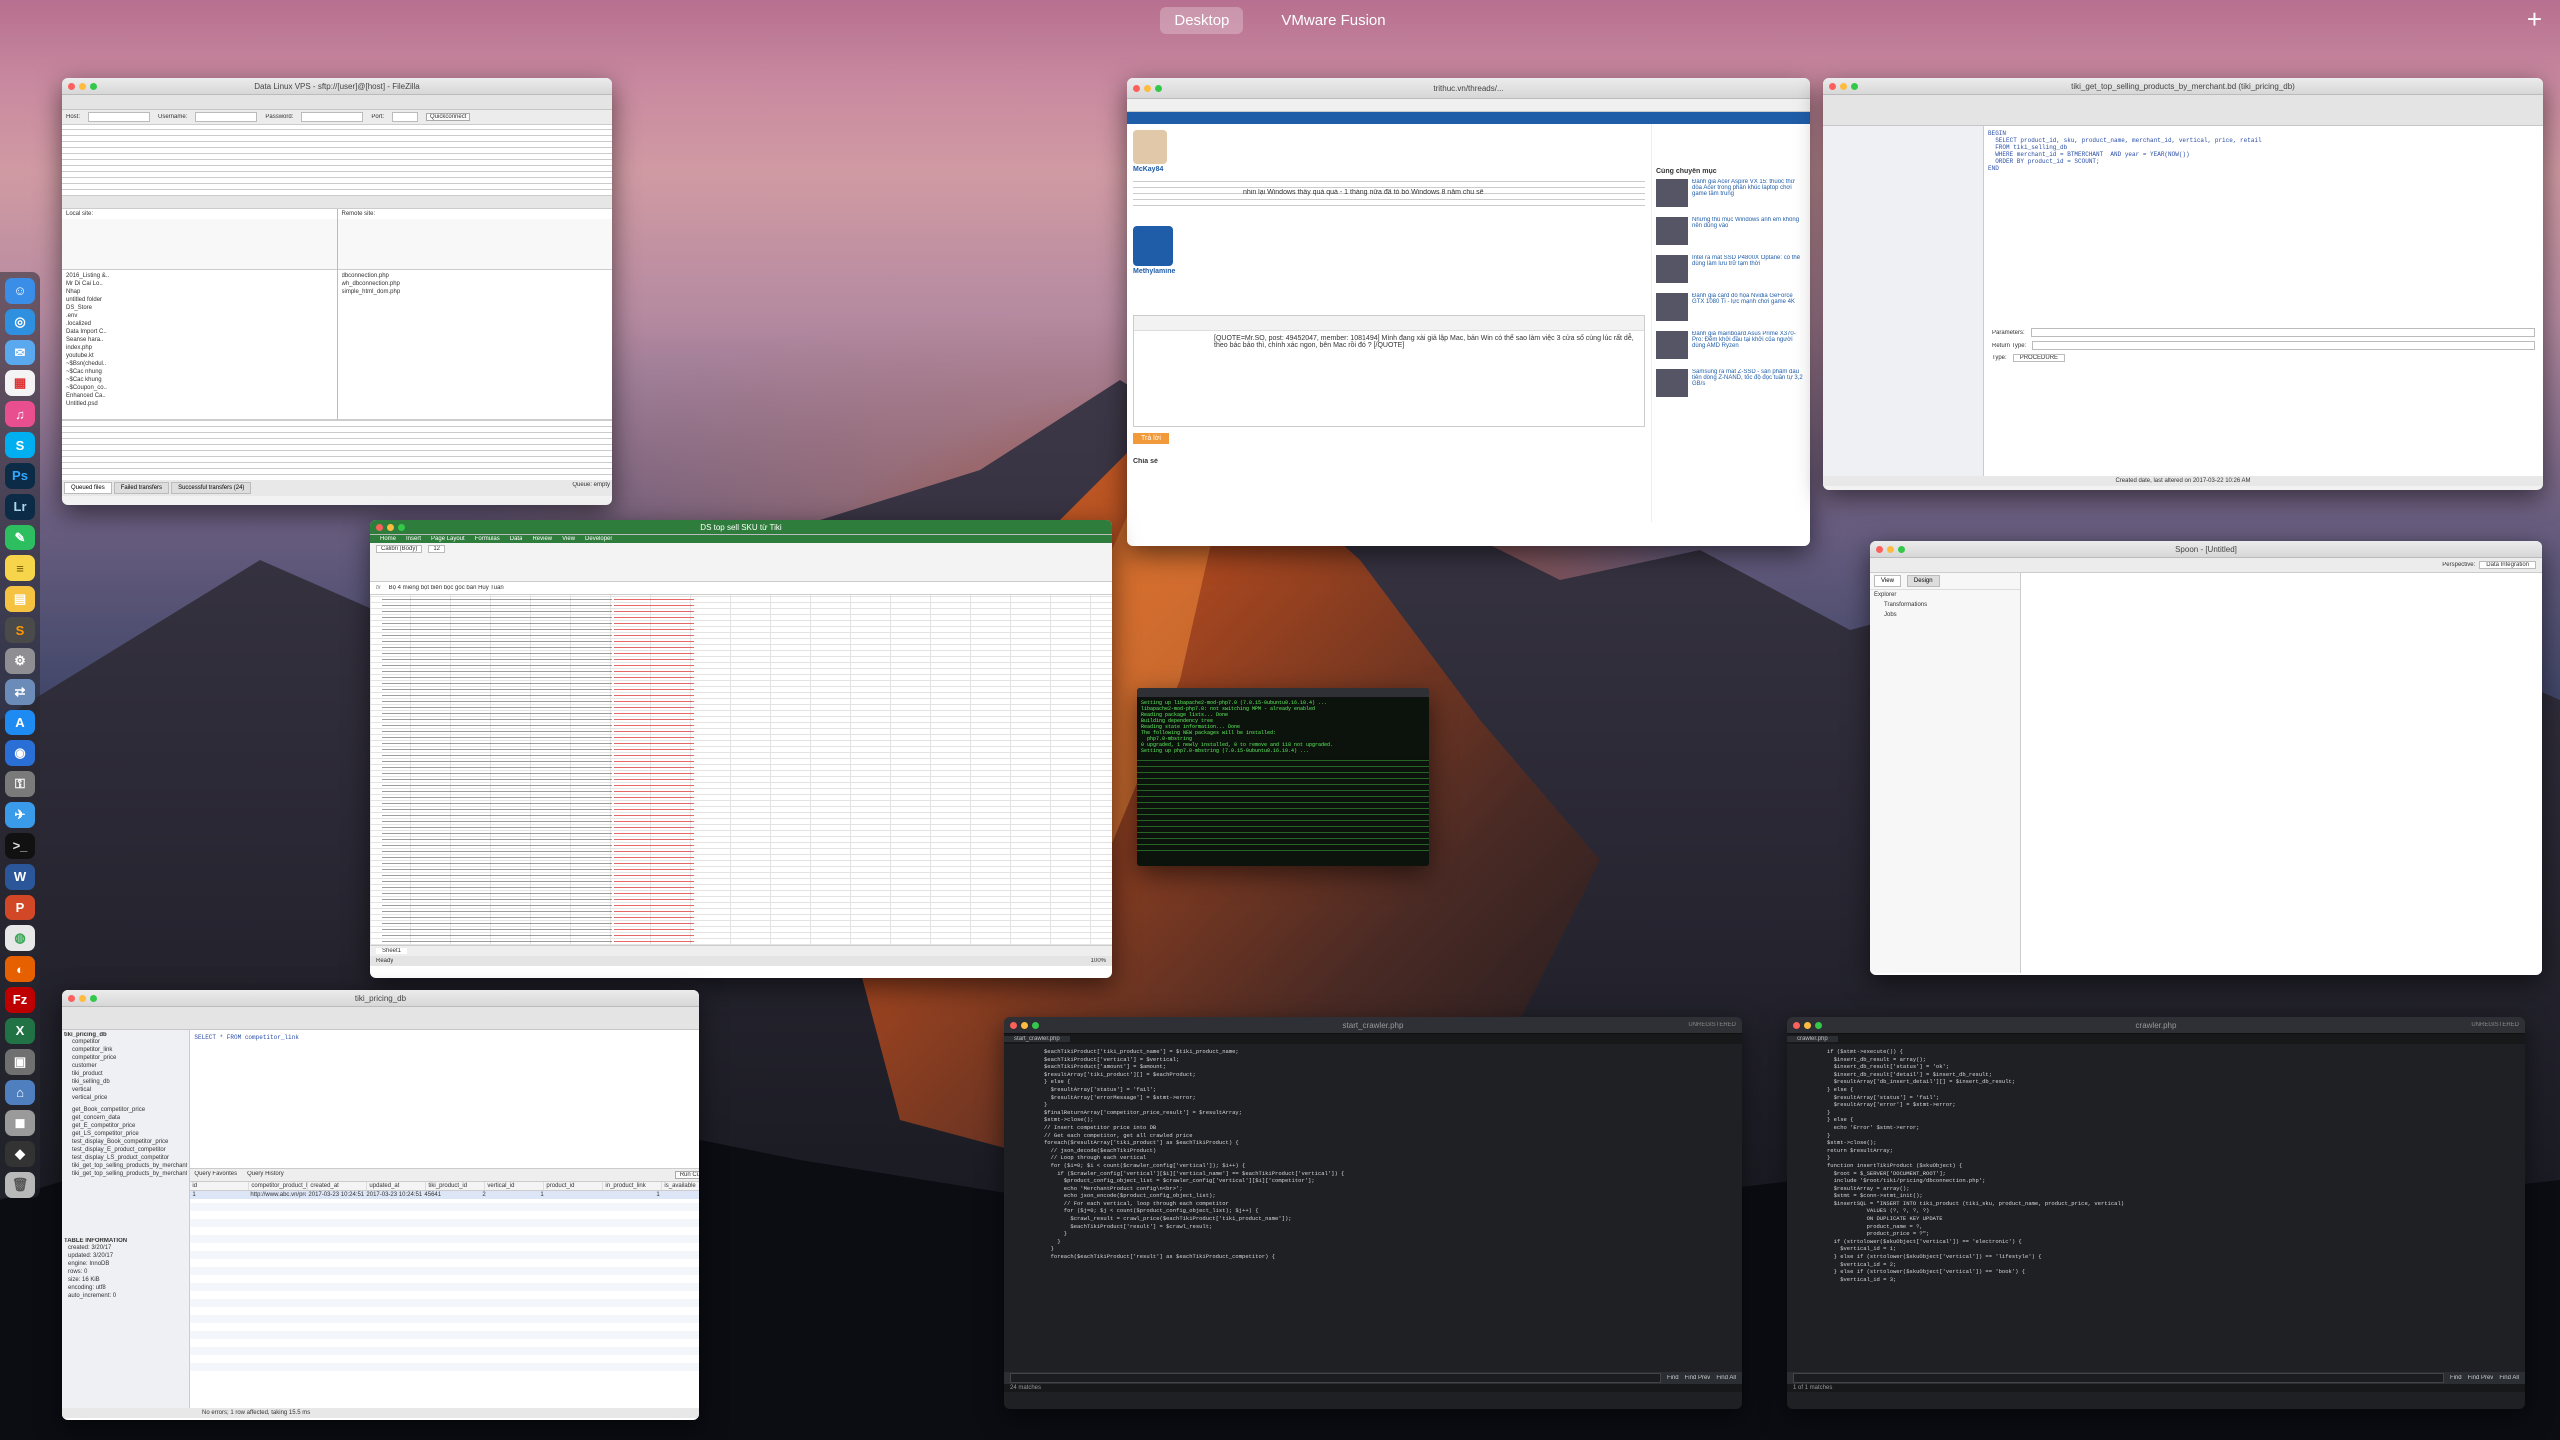 The width and height of the screenshot is (2560, 1440). I want to click on list-item: Data Import C.., so click(199, 332).